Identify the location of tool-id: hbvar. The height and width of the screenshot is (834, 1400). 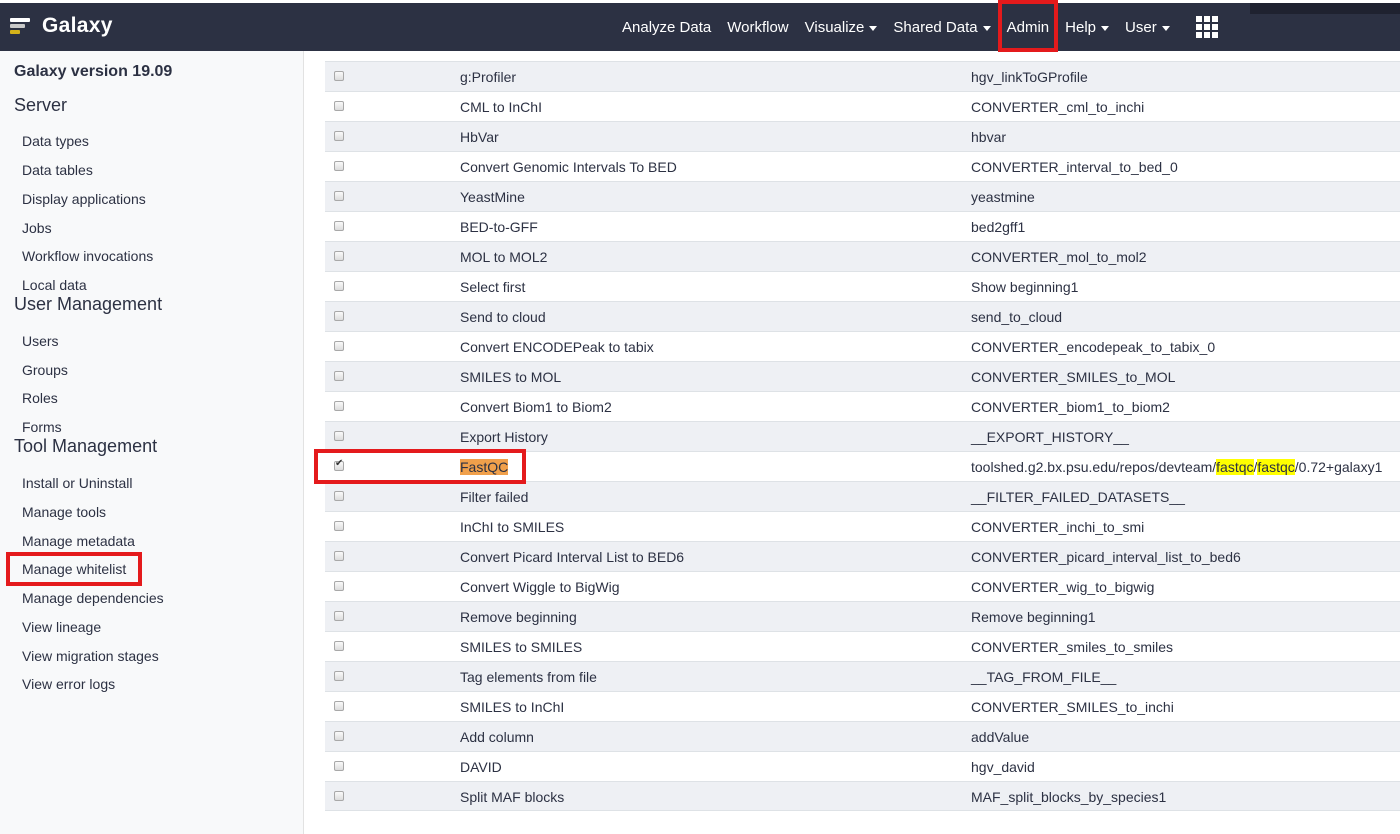
(989, 137).